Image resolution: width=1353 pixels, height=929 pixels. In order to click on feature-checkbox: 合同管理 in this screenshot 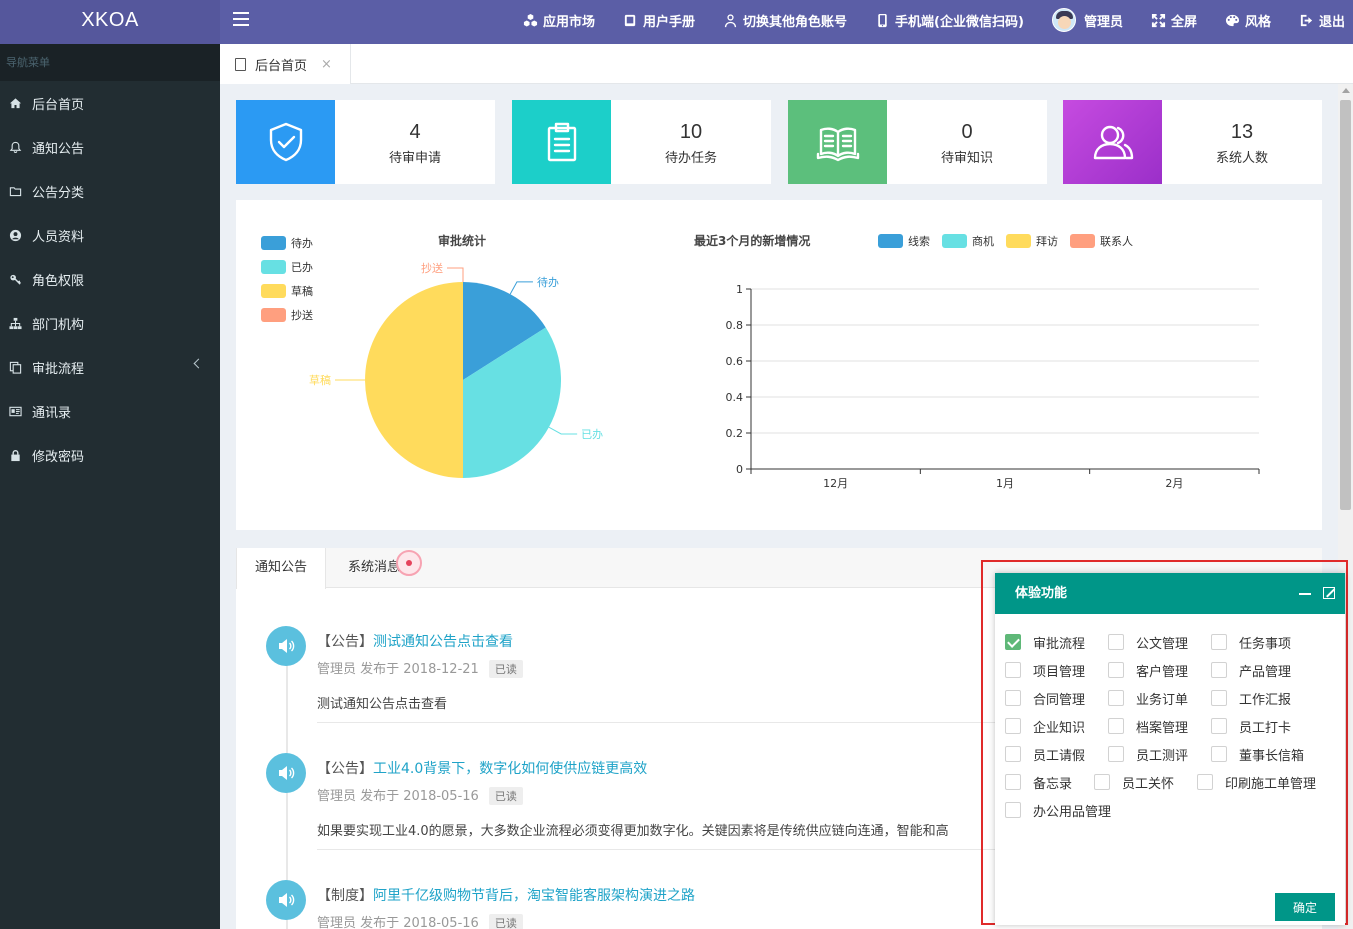, I will do `click(1045, 698)`.